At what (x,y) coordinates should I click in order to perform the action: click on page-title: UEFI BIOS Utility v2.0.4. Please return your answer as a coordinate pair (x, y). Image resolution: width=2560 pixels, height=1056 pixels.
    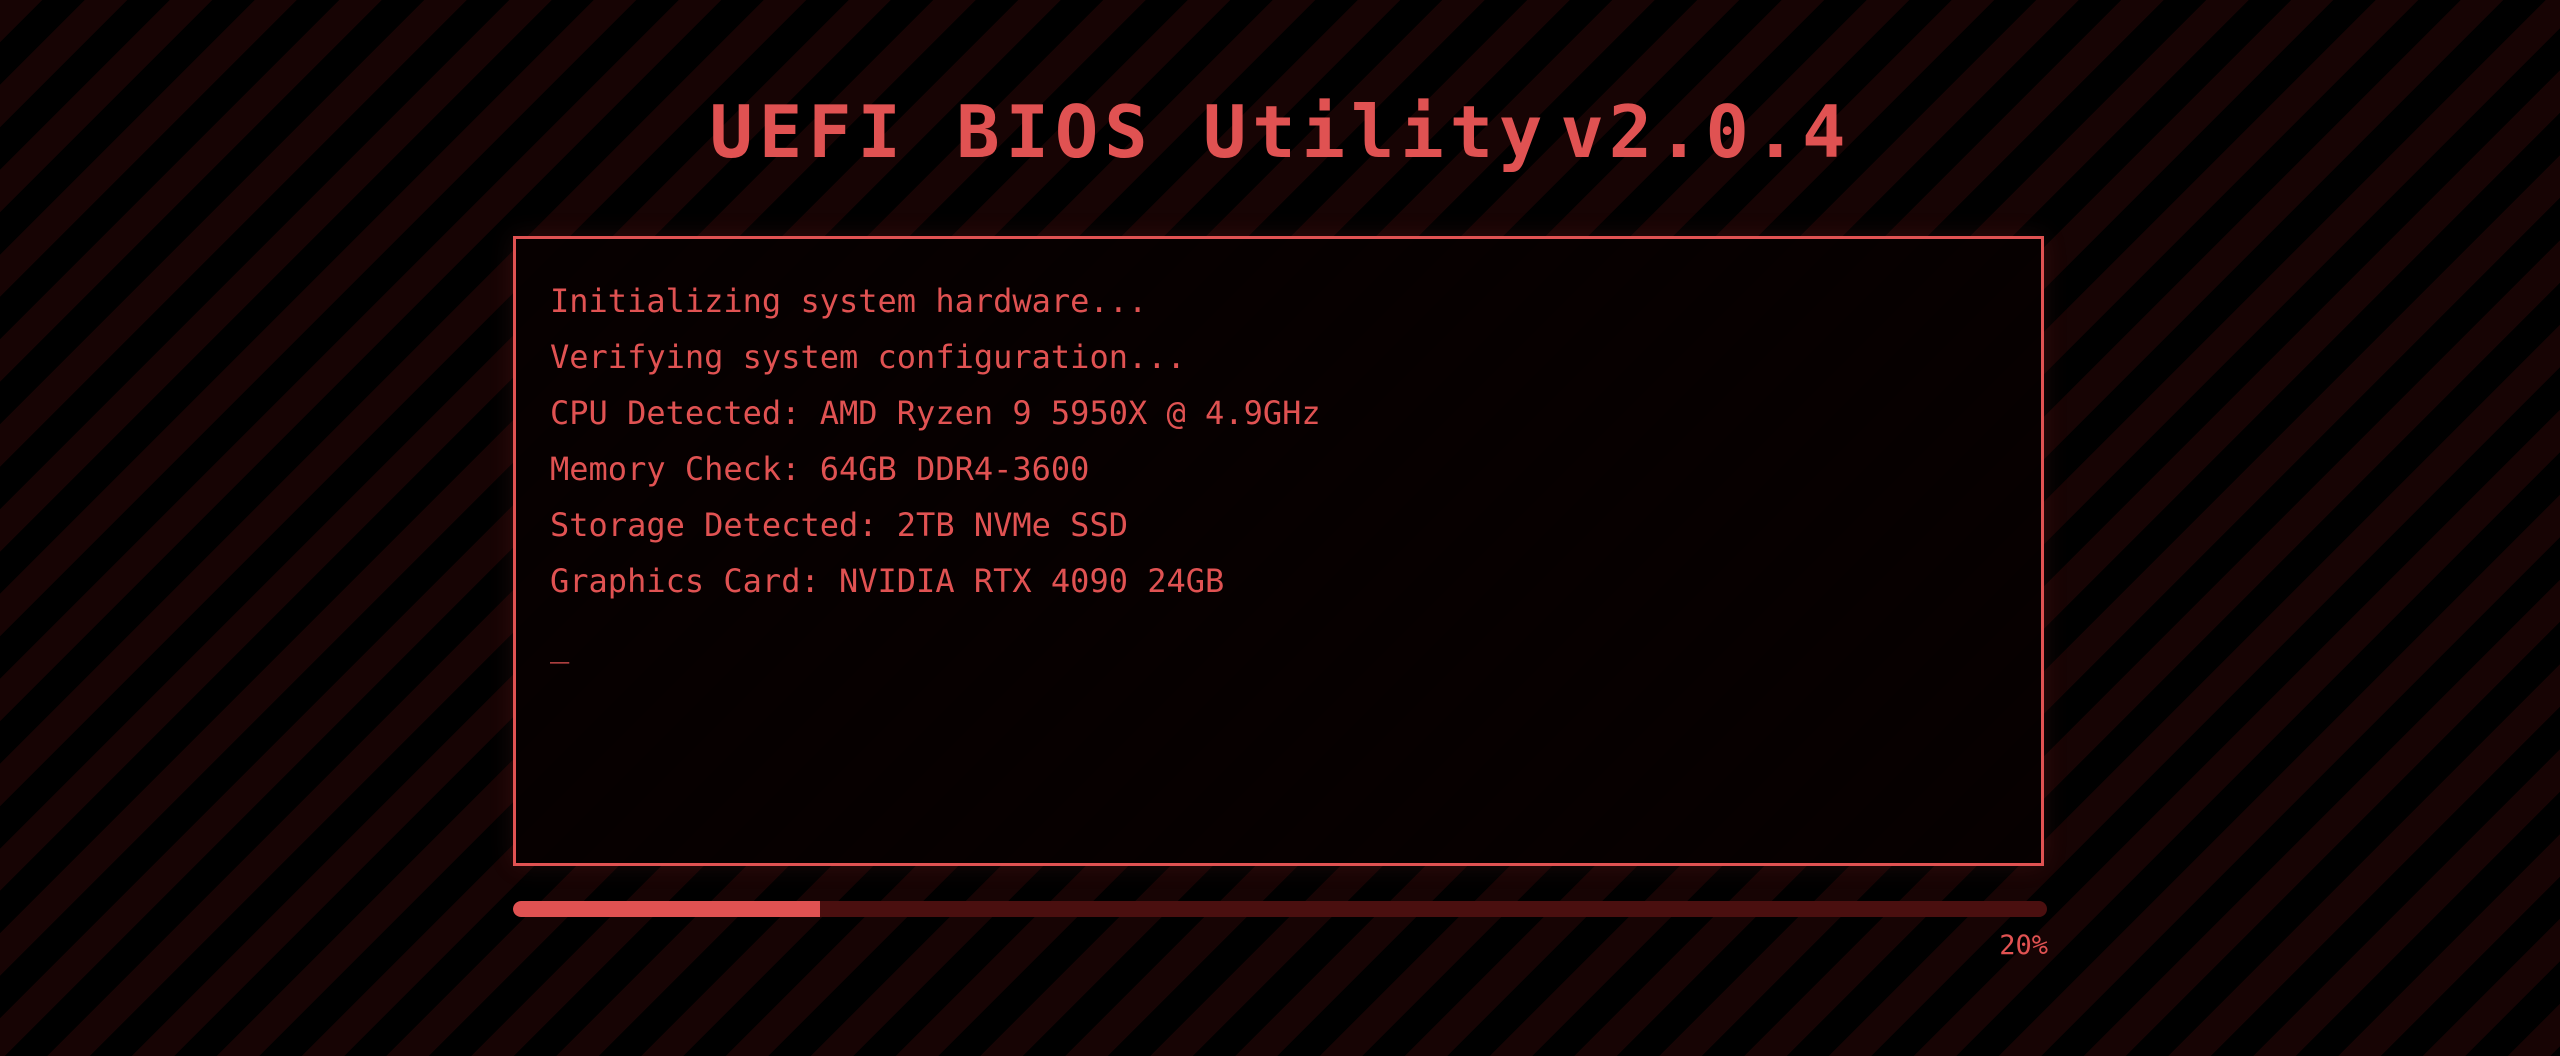
    Looking at the image, I should click on (1280, 132).